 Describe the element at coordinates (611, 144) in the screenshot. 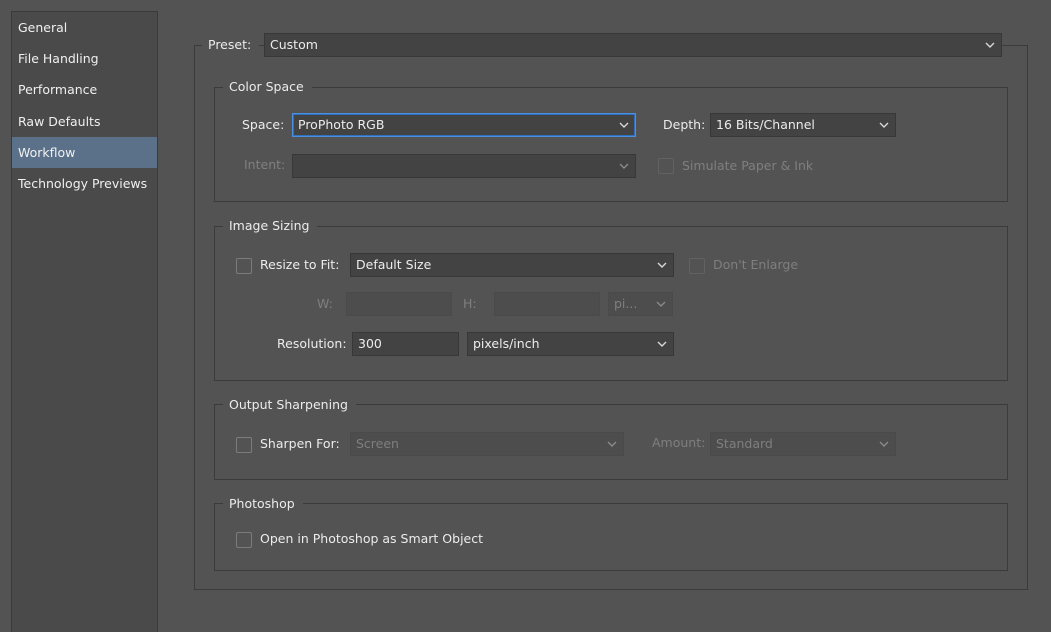

I see `color-space-group` at that location.